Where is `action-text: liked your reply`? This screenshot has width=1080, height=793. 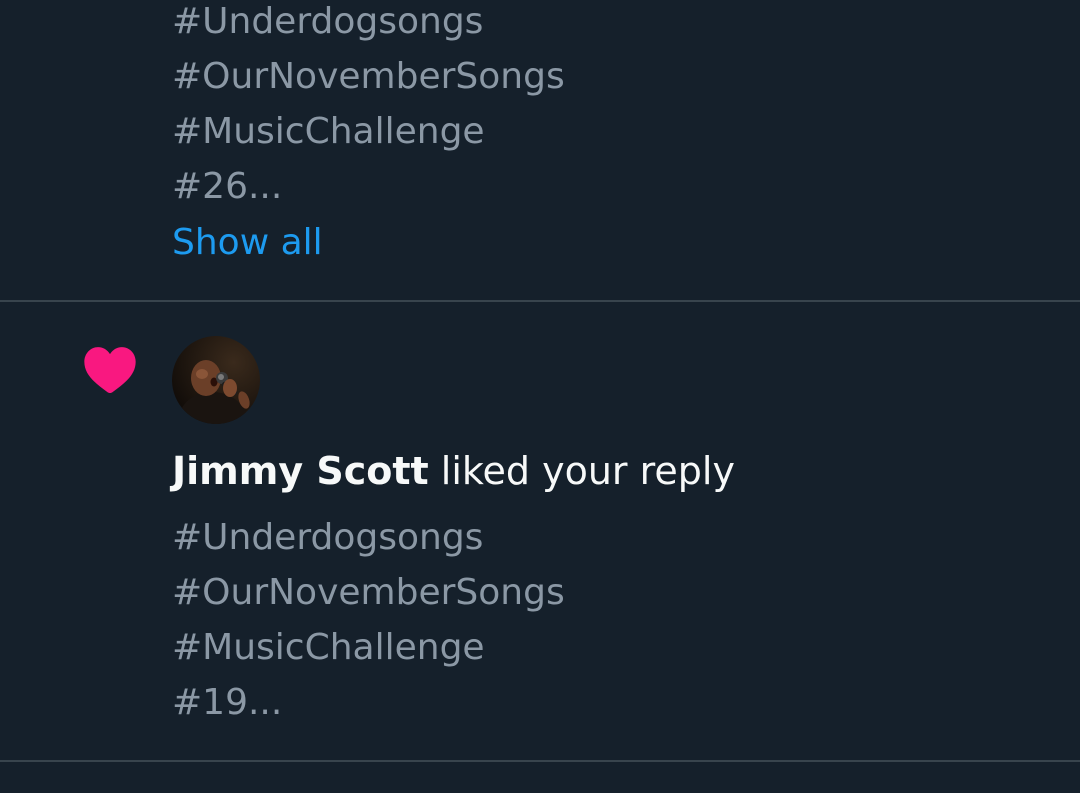 action-text: liked your reply is located at coordinates (581, 471).